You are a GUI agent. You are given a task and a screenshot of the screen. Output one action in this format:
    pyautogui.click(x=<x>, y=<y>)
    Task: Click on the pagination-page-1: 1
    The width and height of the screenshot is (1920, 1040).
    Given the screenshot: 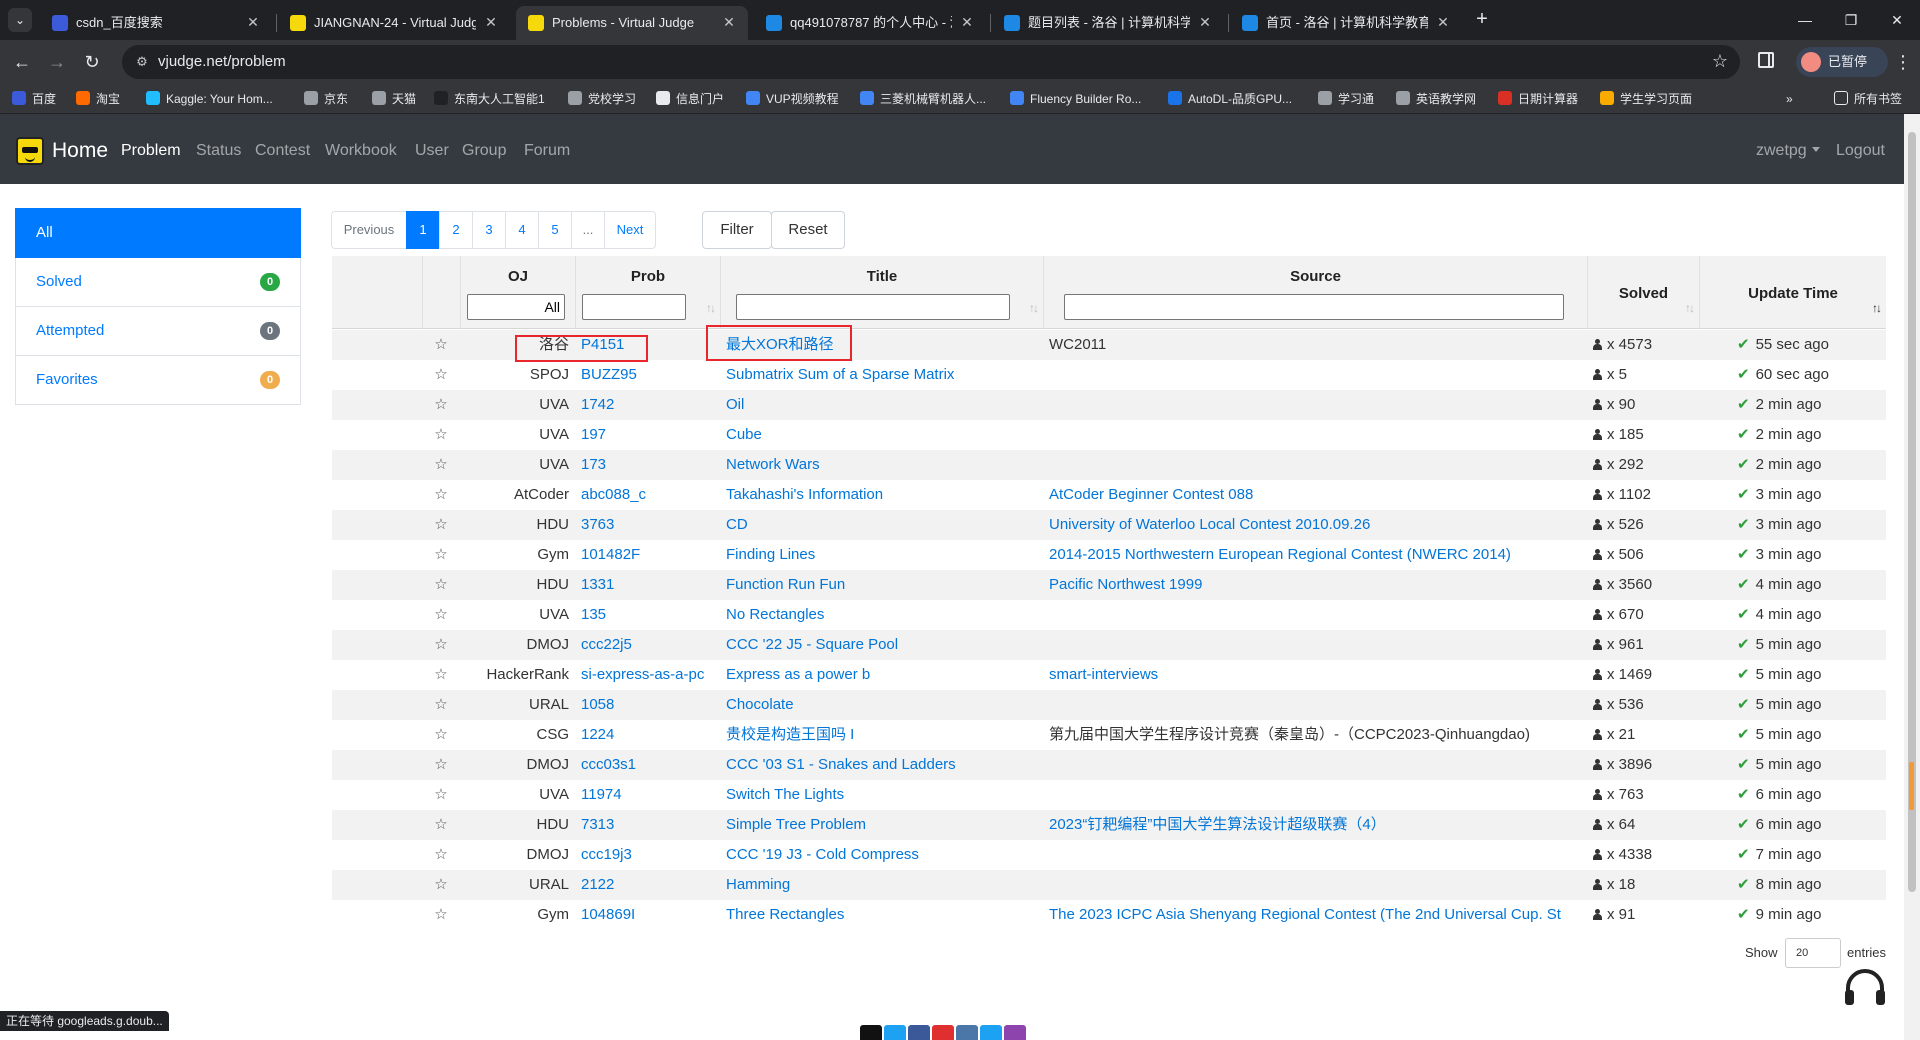 What is the action you would take?
    pyautogui.click(x=423, y=230)
    